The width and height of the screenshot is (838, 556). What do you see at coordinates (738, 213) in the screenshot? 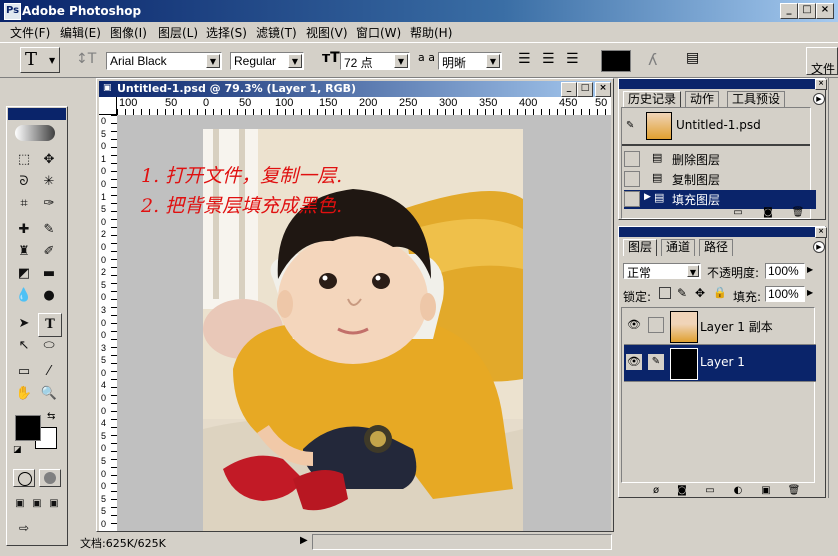
I see `new-document-from-state-icon: ▭` at bounding box center [738, 213].